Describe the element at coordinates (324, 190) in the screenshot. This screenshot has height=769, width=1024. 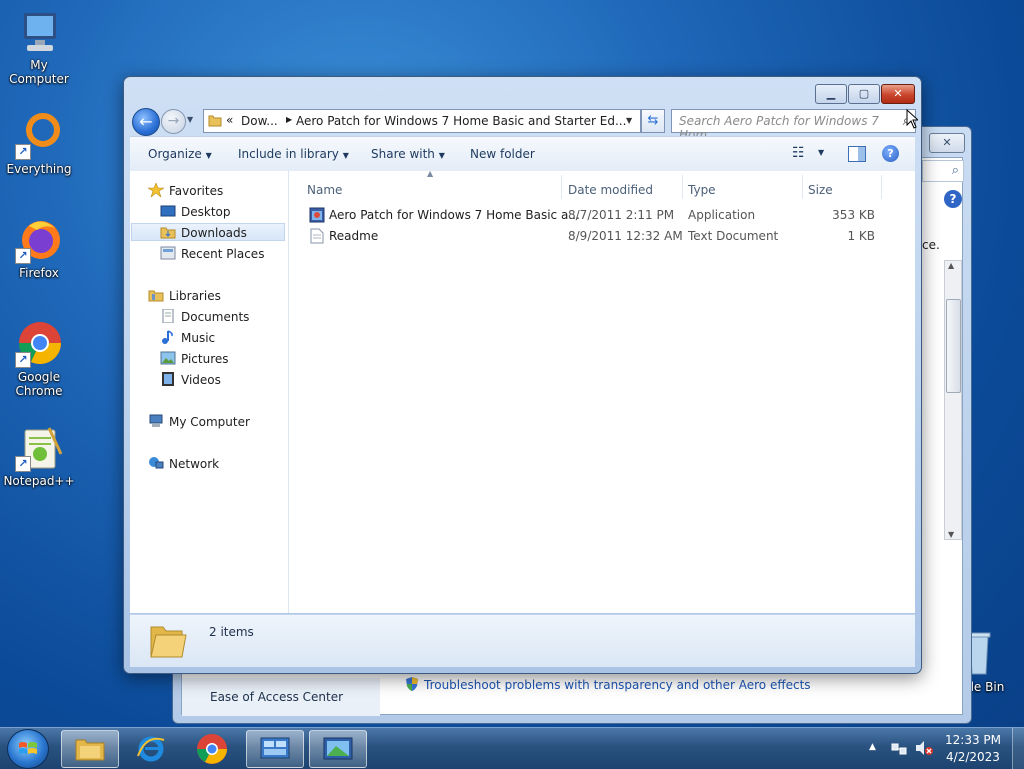
I see `column-header-name: Name` at that location.